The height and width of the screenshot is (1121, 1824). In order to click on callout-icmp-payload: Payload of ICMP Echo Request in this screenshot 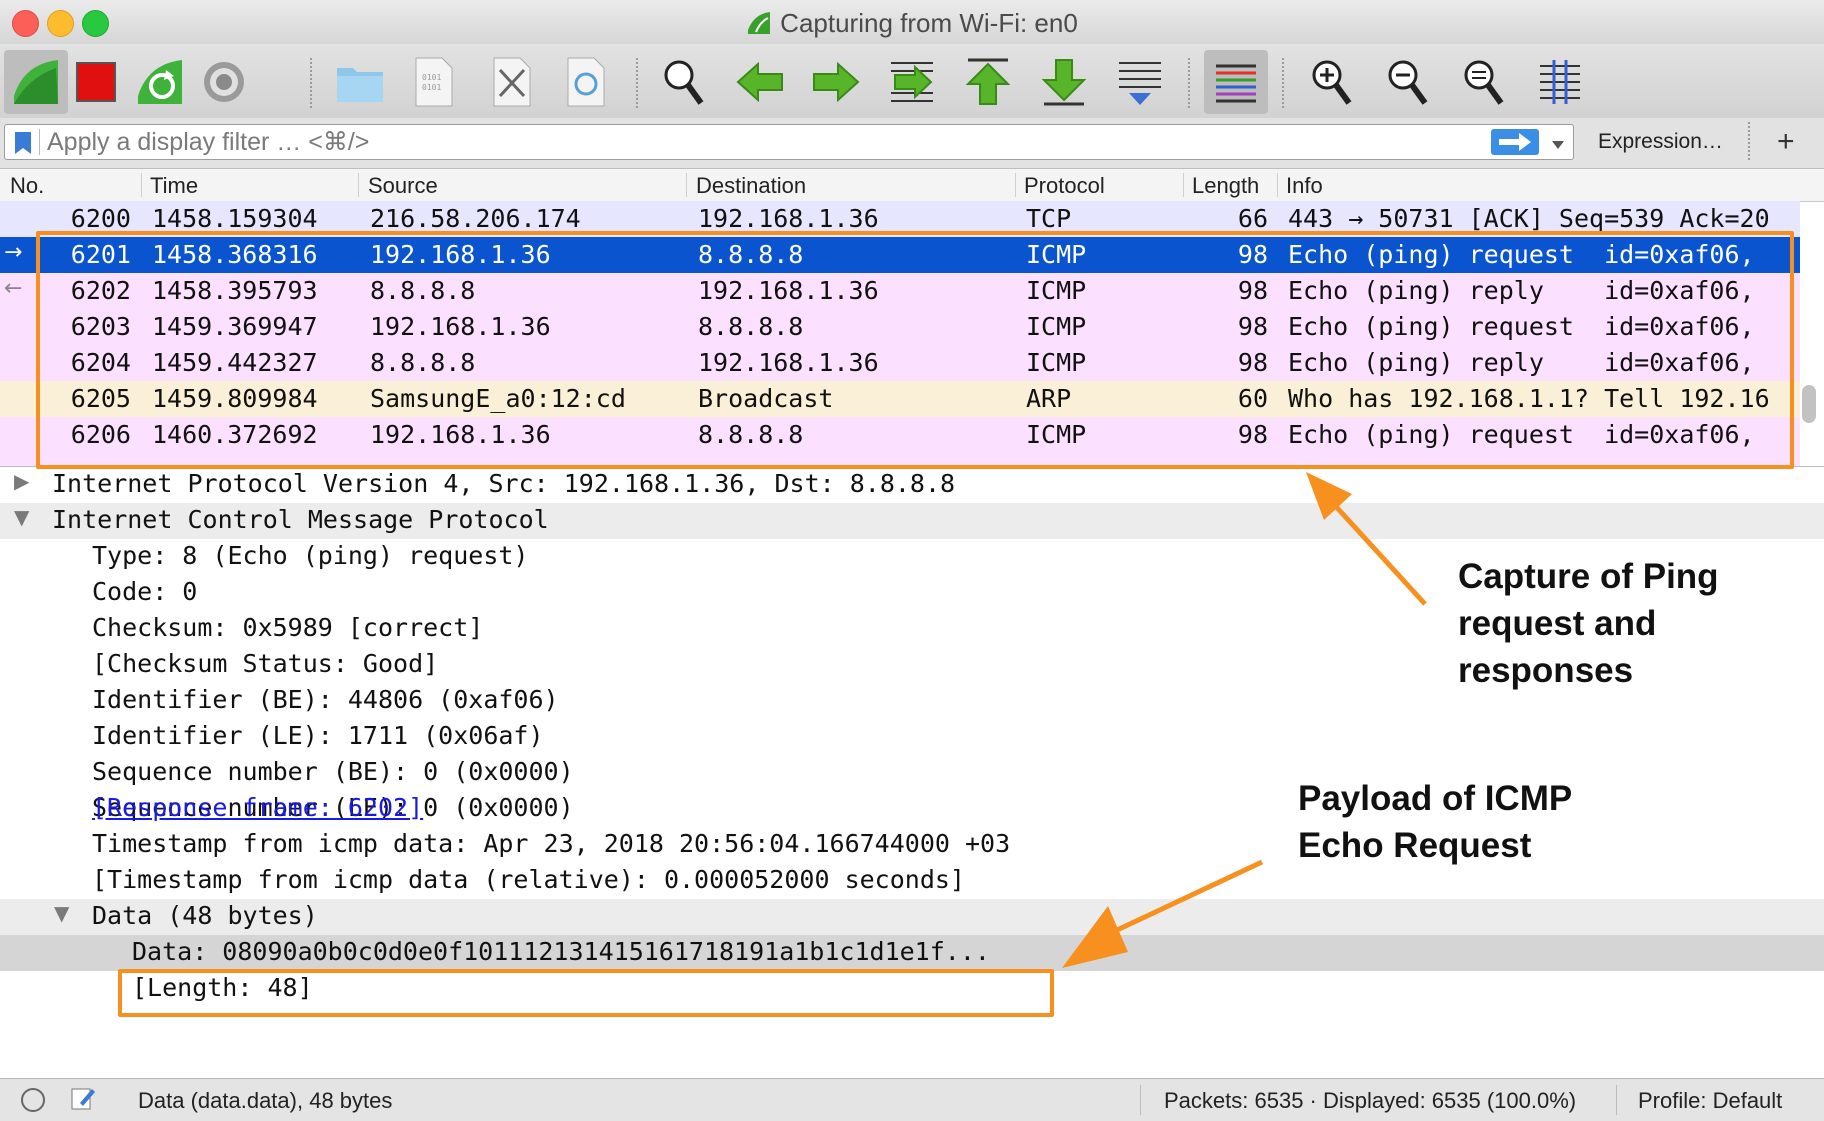, I will do `click(1435, 822)`.